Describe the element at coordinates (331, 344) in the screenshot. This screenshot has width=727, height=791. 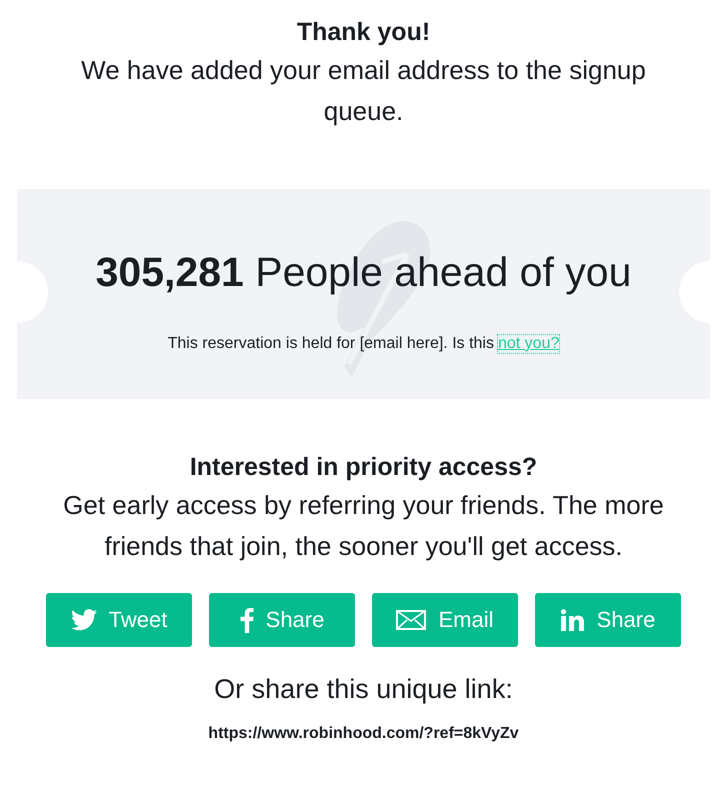
I see `reservation-text: This reservation is held for [email here]. Is this` at that location.